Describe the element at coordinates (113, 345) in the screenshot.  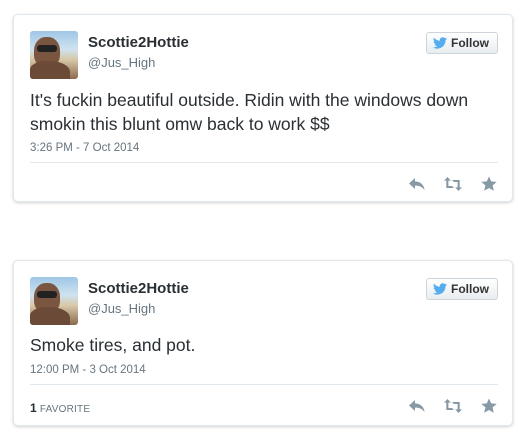
I see `tweet-text: Smoke tires, and pot.` at that location.